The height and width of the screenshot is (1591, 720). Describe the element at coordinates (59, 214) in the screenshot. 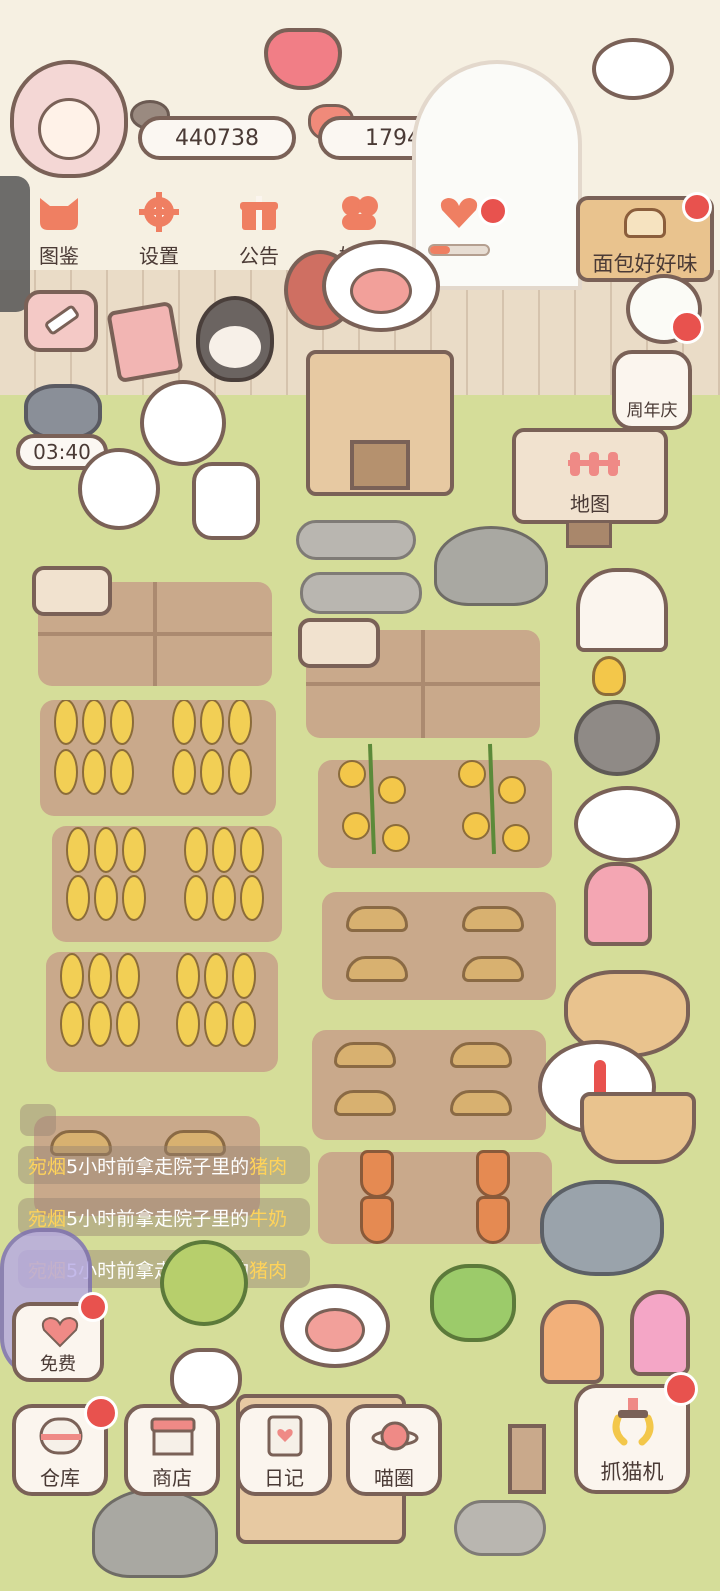

I see `cat-head-icon` at that location.